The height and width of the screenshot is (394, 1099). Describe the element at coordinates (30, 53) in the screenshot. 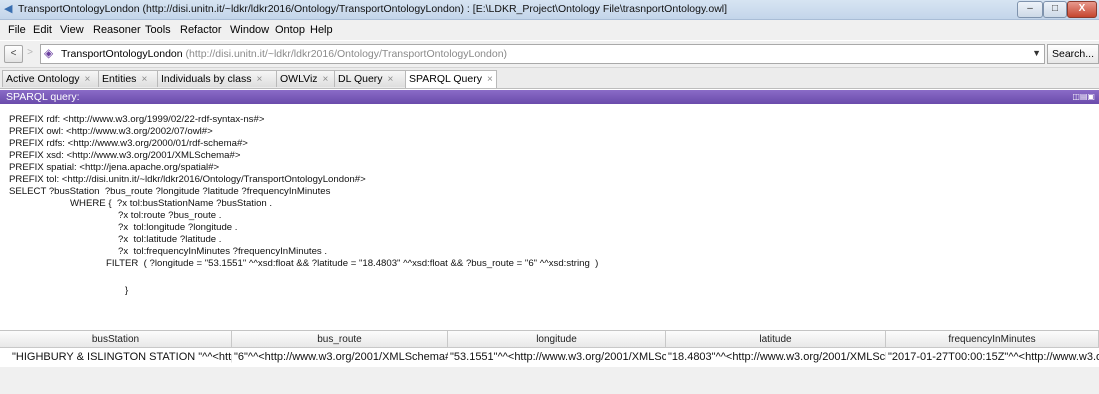

I see `forward-button: >` at that location.